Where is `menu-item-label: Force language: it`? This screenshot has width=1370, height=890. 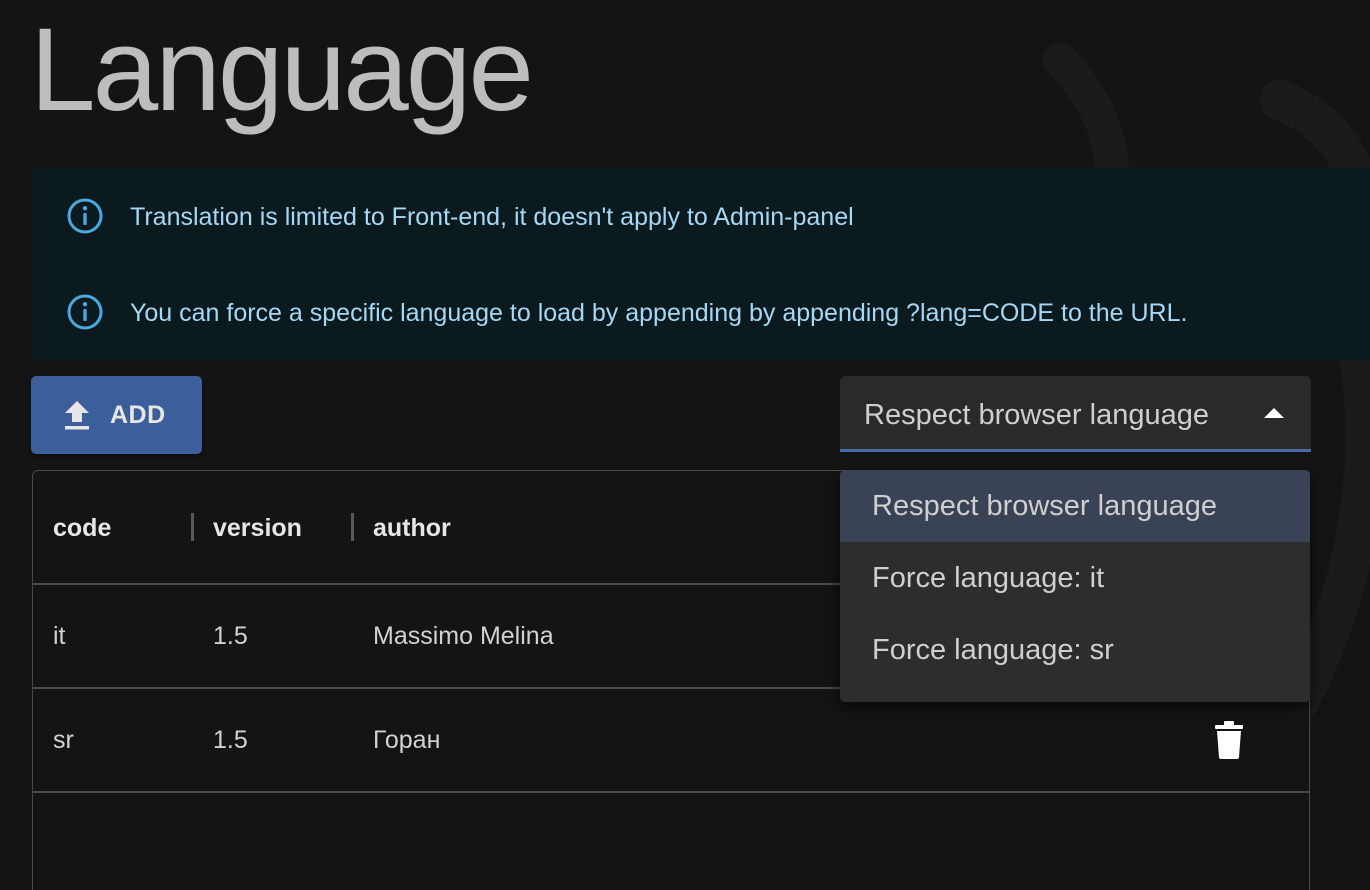 menu-item-label: Force language: it is located at coordinates (988, 578).